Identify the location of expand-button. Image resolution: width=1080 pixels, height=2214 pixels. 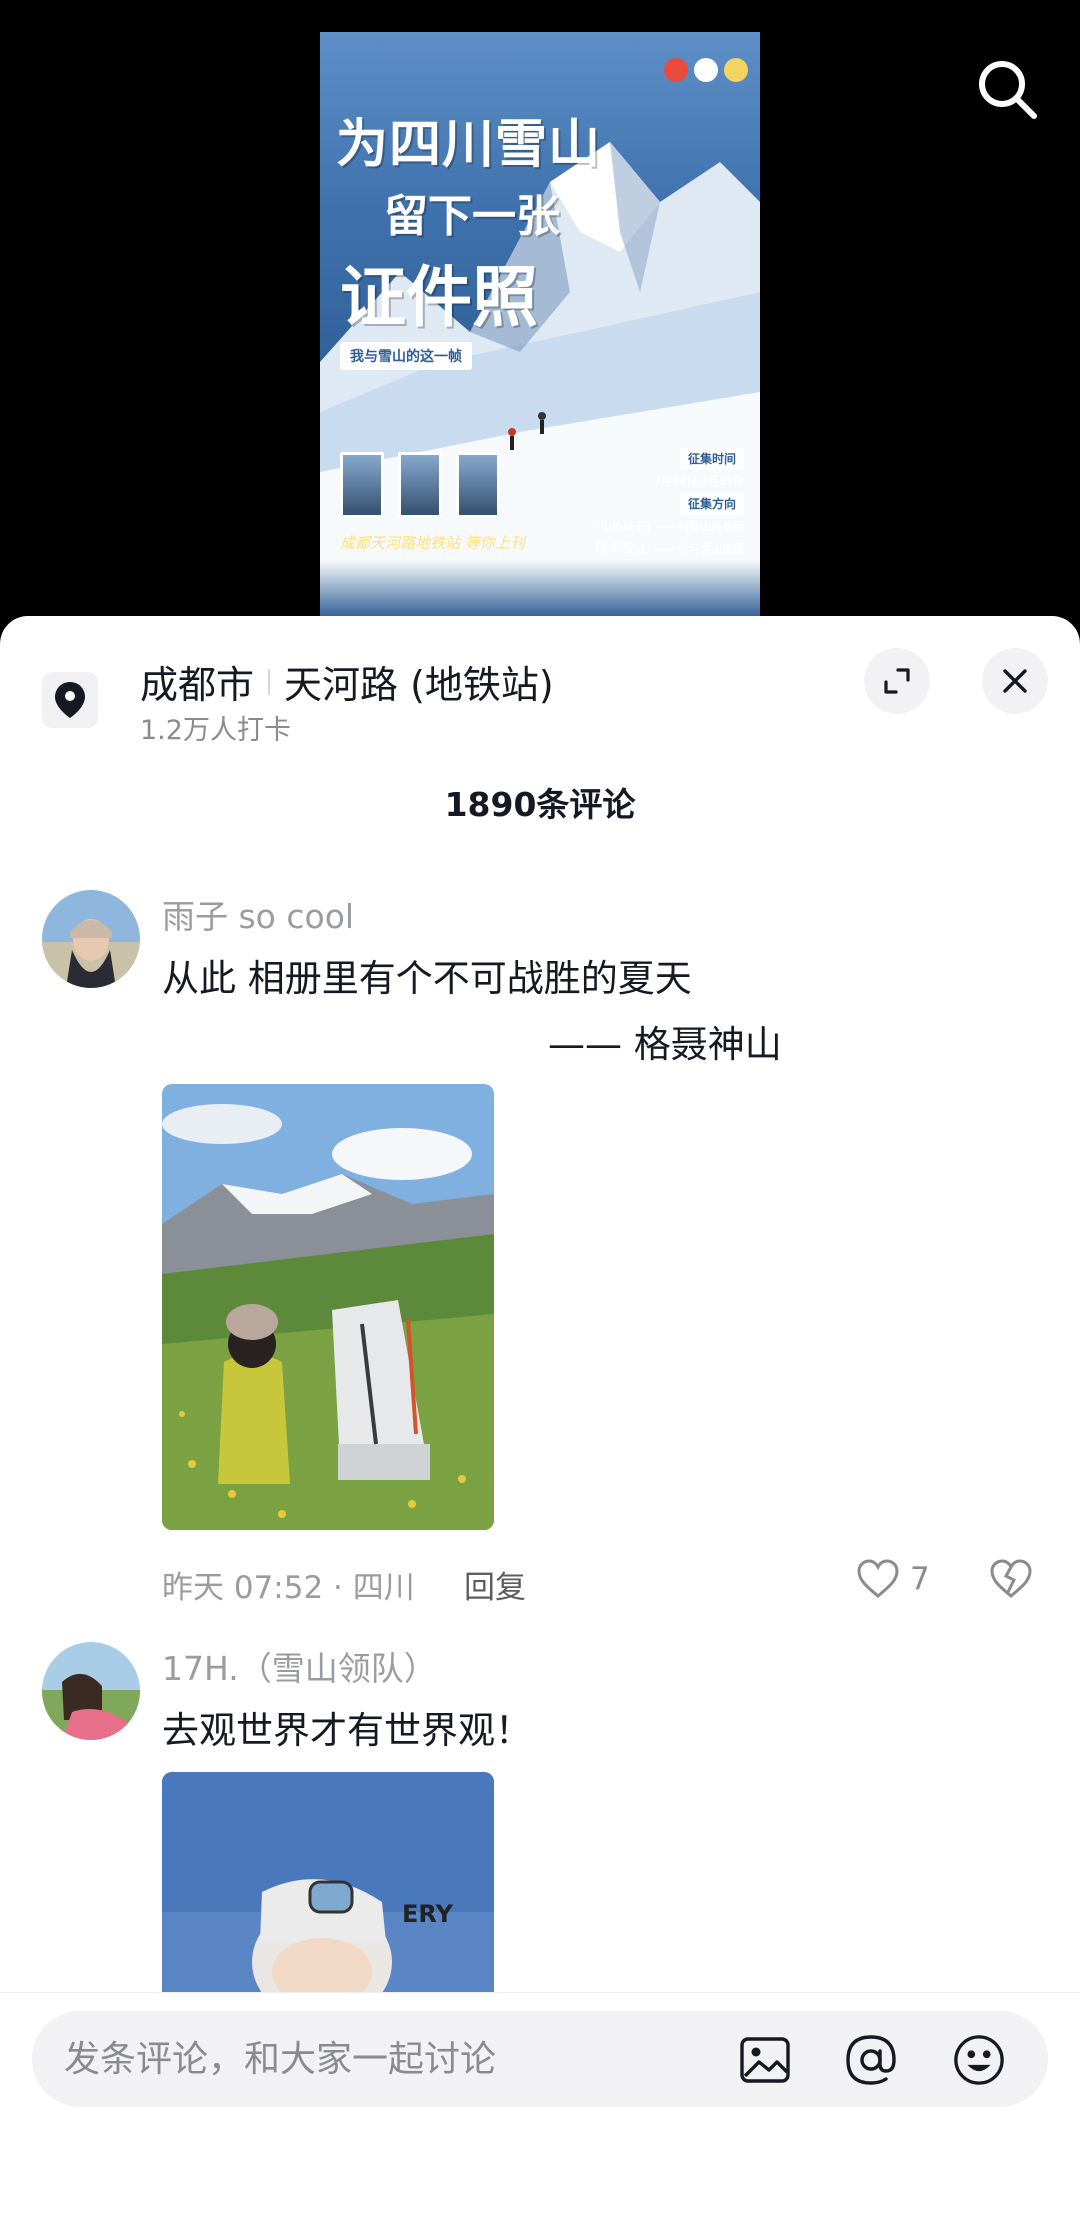
(897, 681).